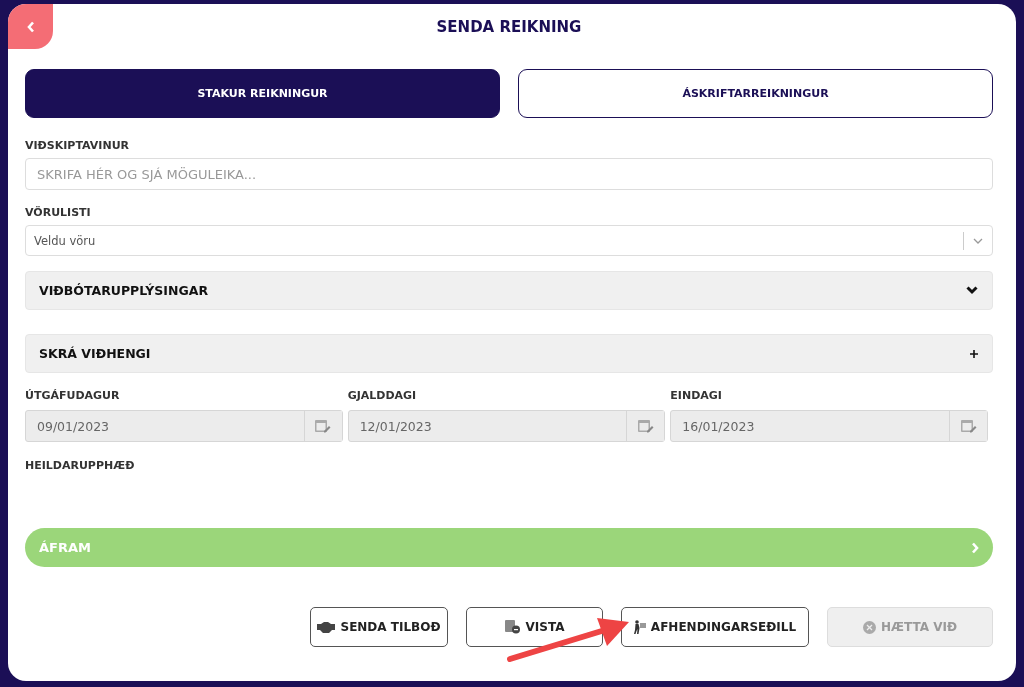 This screenshot has width=1024, height=687. Describe the element at coordinates (975, 547) in the screenshot. I see `chevron-right-icon` at that location.